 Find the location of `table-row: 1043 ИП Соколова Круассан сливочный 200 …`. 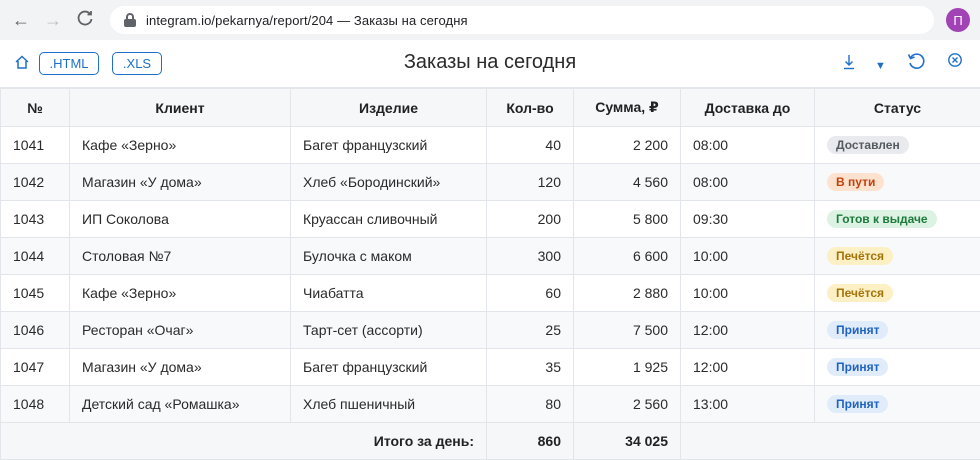

table-row: 1043 ИП Соколова Круассан сливочный 200 … is located at coordinates (490, 219).